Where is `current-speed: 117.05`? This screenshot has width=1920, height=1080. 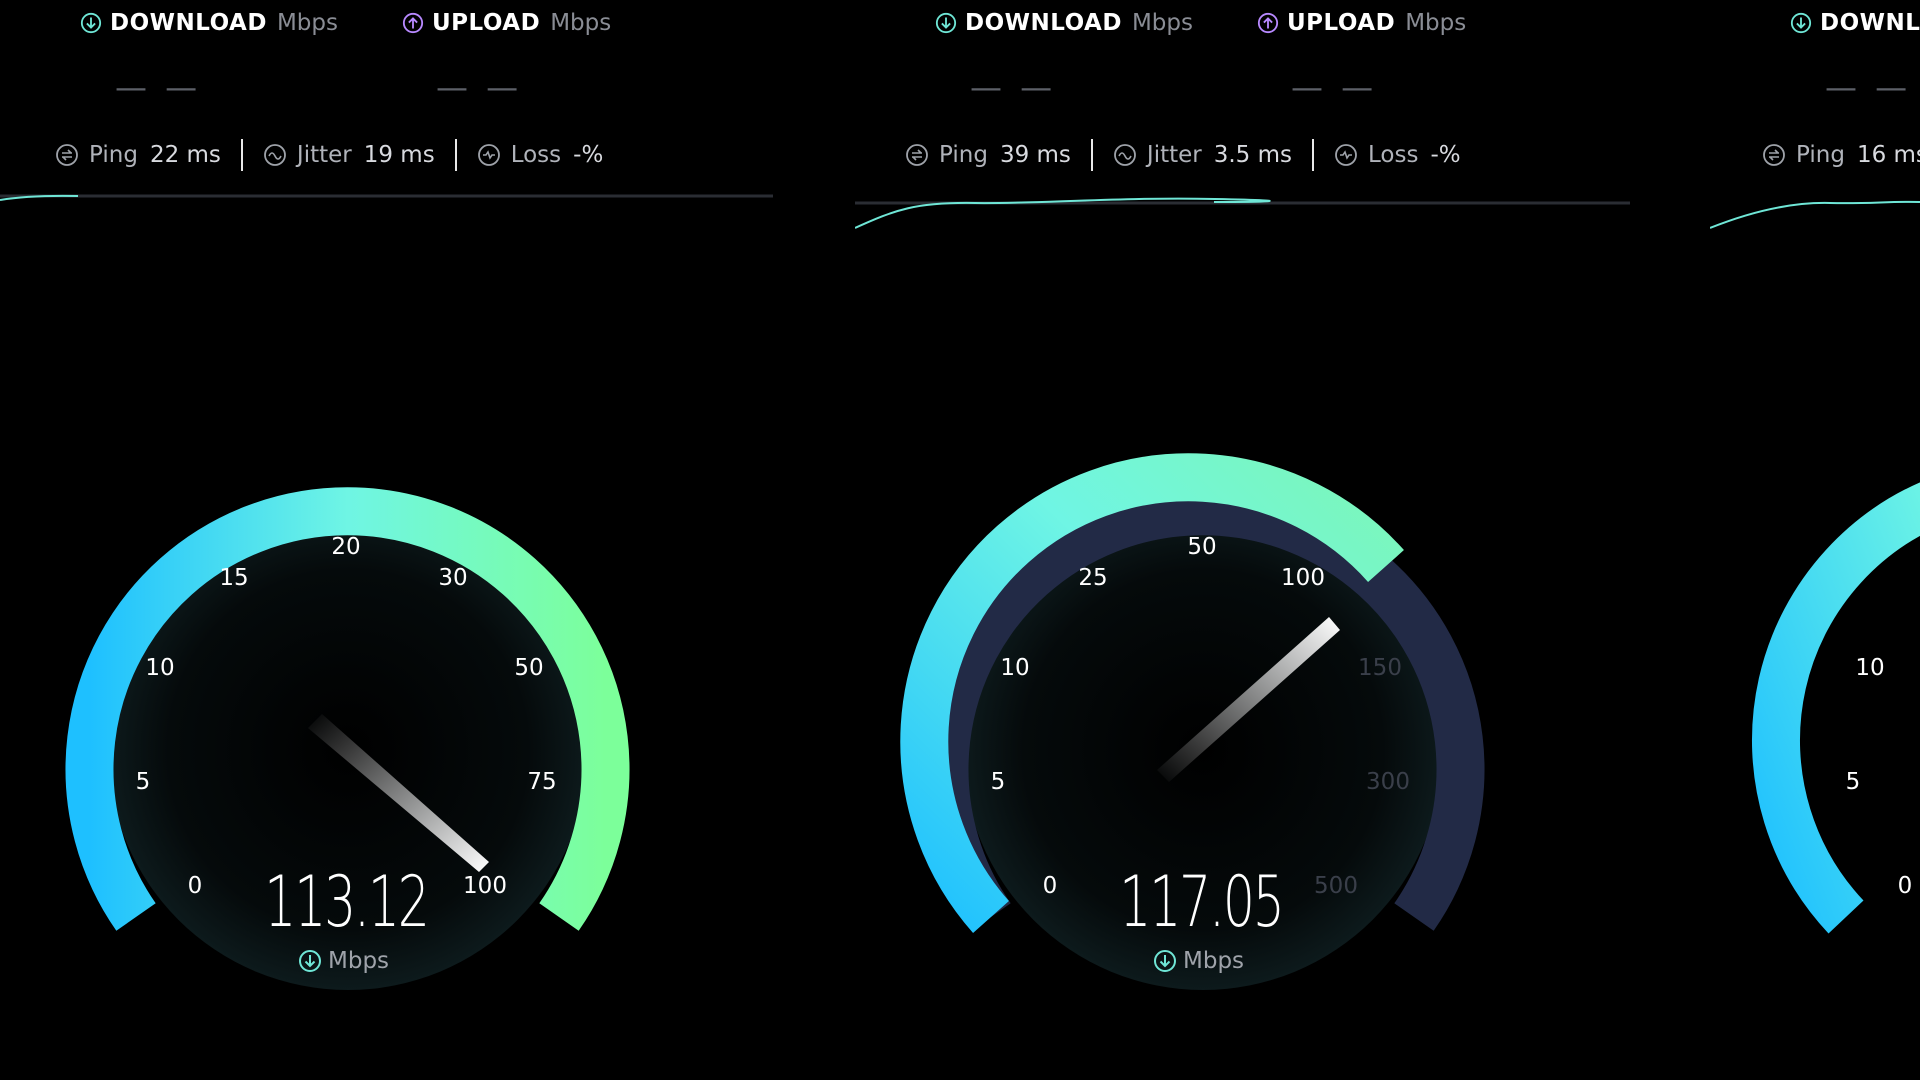 current-speed: 117.05 is located at coordinates (1202, 902).